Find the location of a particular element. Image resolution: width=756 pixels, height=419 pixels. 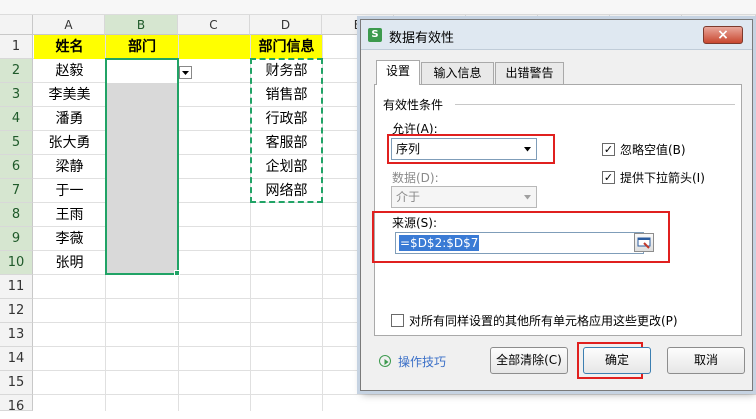

data-value: 介于 is located at coordinates (408, 197).